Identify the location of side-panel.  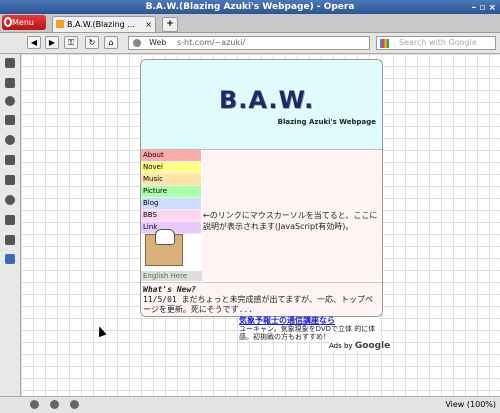
(10, 225).